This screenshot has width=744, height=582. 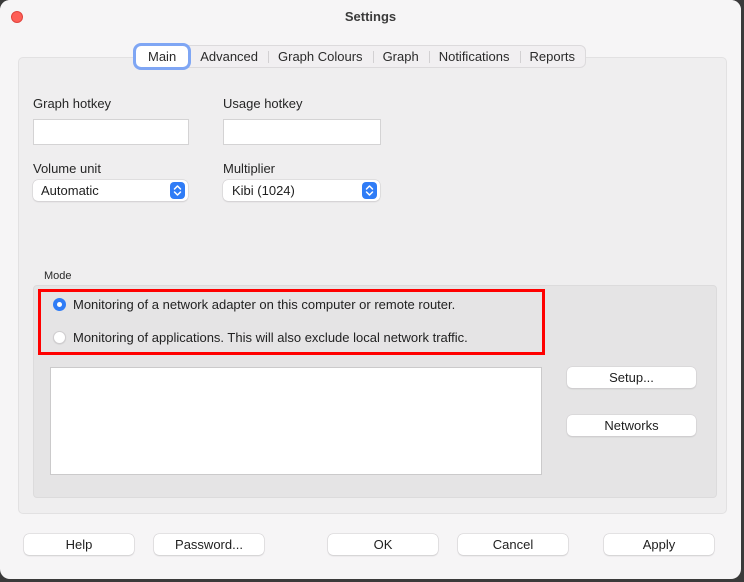 What do you see at coordinates (70, 190) in the screenshot?
I see `volume-unit-value: Automatic` at bounding box center [70, 190].